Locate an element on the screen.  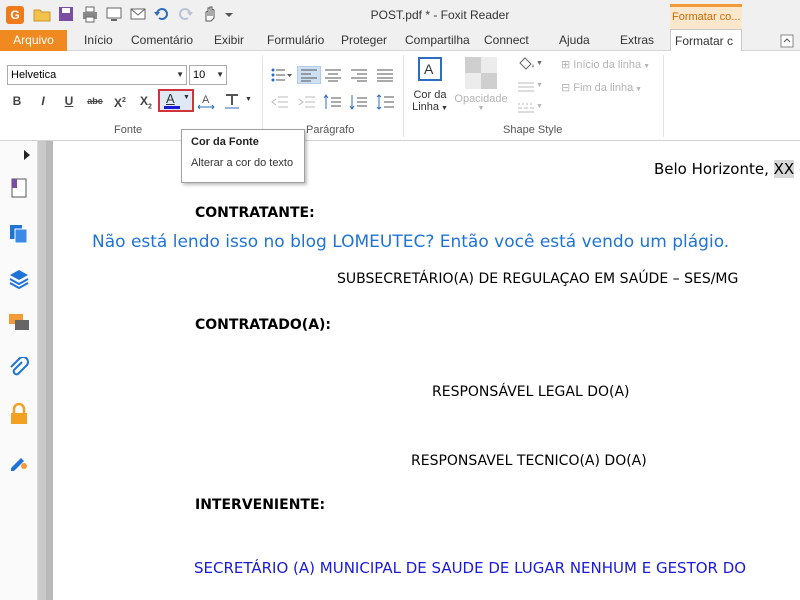
font-color-letter: A is located at coordinates (170, 98).